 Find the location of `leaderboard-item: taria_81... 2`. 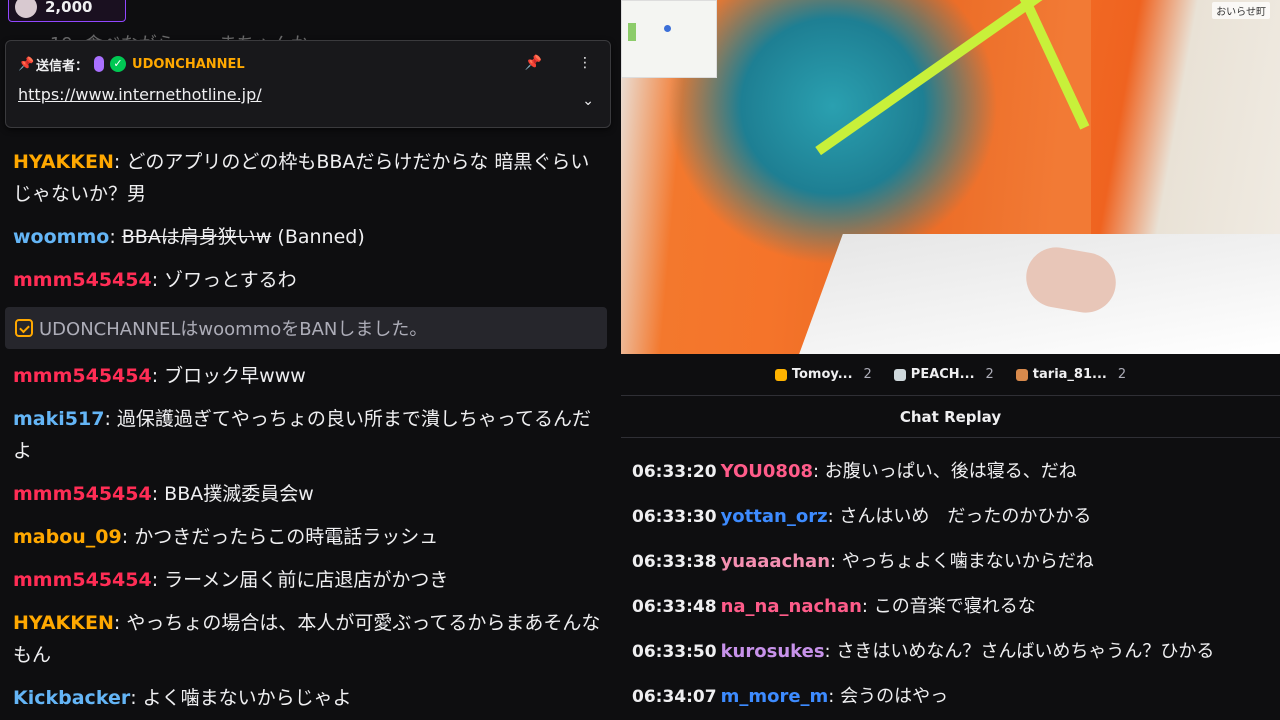

leaderboard-item: taria_81... 2 is located at coordinates (1071, 374).